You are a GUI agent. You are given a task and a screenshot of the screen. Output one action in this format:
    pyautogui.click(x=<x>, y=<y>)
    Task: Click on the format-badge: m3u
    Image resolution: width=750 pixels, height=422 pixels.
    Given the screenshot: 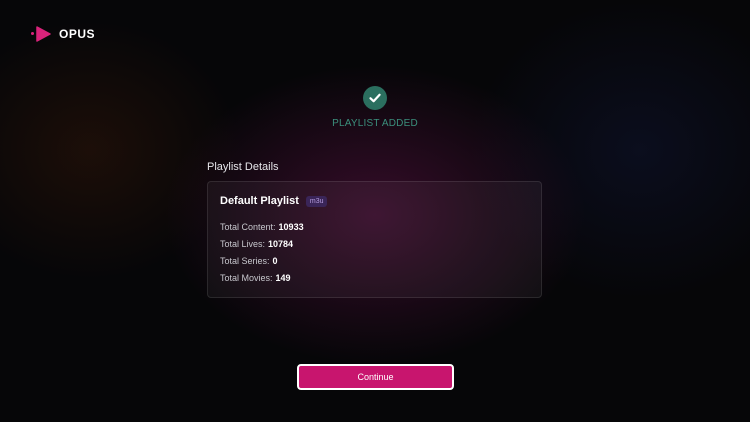 What is the action you would take?
    pyautogui.click(x=316, y=201)
    